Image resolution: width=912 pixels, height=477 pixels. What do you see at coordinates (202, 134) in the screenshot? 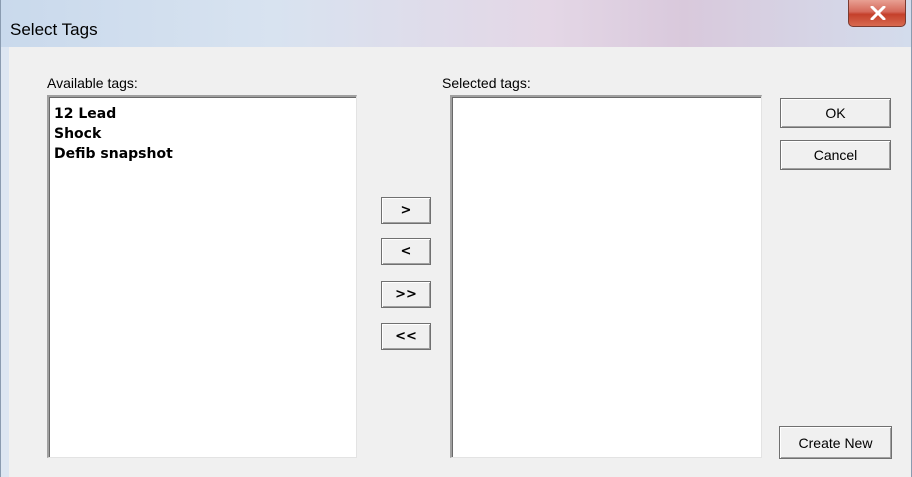
I see `list-item: Shock` at bounding box center [202, 134].